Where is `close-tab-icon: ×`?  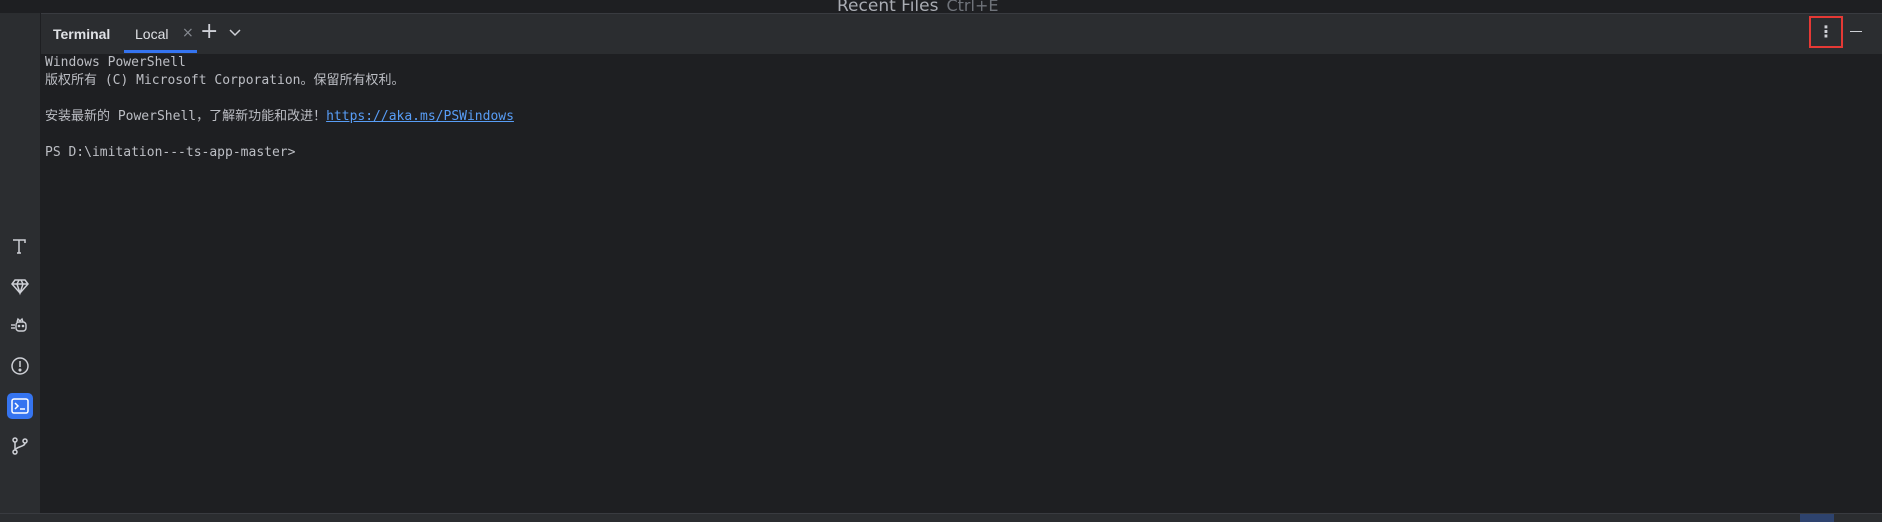 close-tab-icon: × is located at coordinates (188, 33).